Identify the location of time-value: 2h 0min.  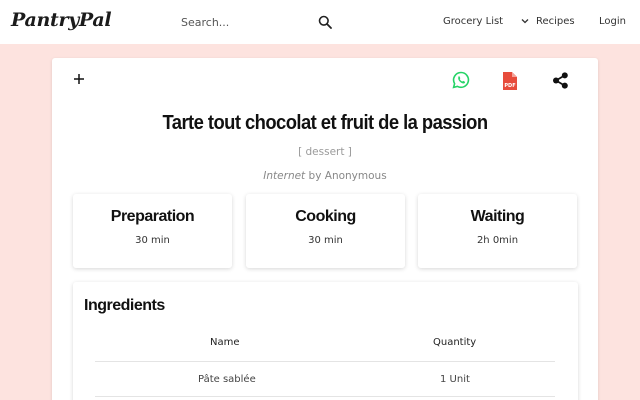
(497, 240).